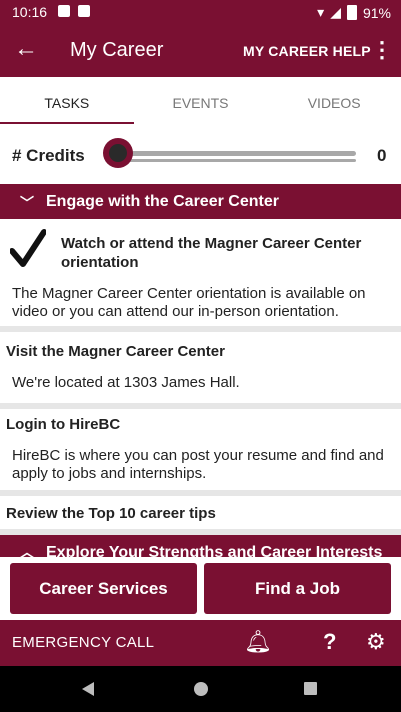 The image size is (401, 712). What do you see at coordinates (48, 155) in the screenshot?
I see `credits-label: # Credits` at bounding box center [48, 155].